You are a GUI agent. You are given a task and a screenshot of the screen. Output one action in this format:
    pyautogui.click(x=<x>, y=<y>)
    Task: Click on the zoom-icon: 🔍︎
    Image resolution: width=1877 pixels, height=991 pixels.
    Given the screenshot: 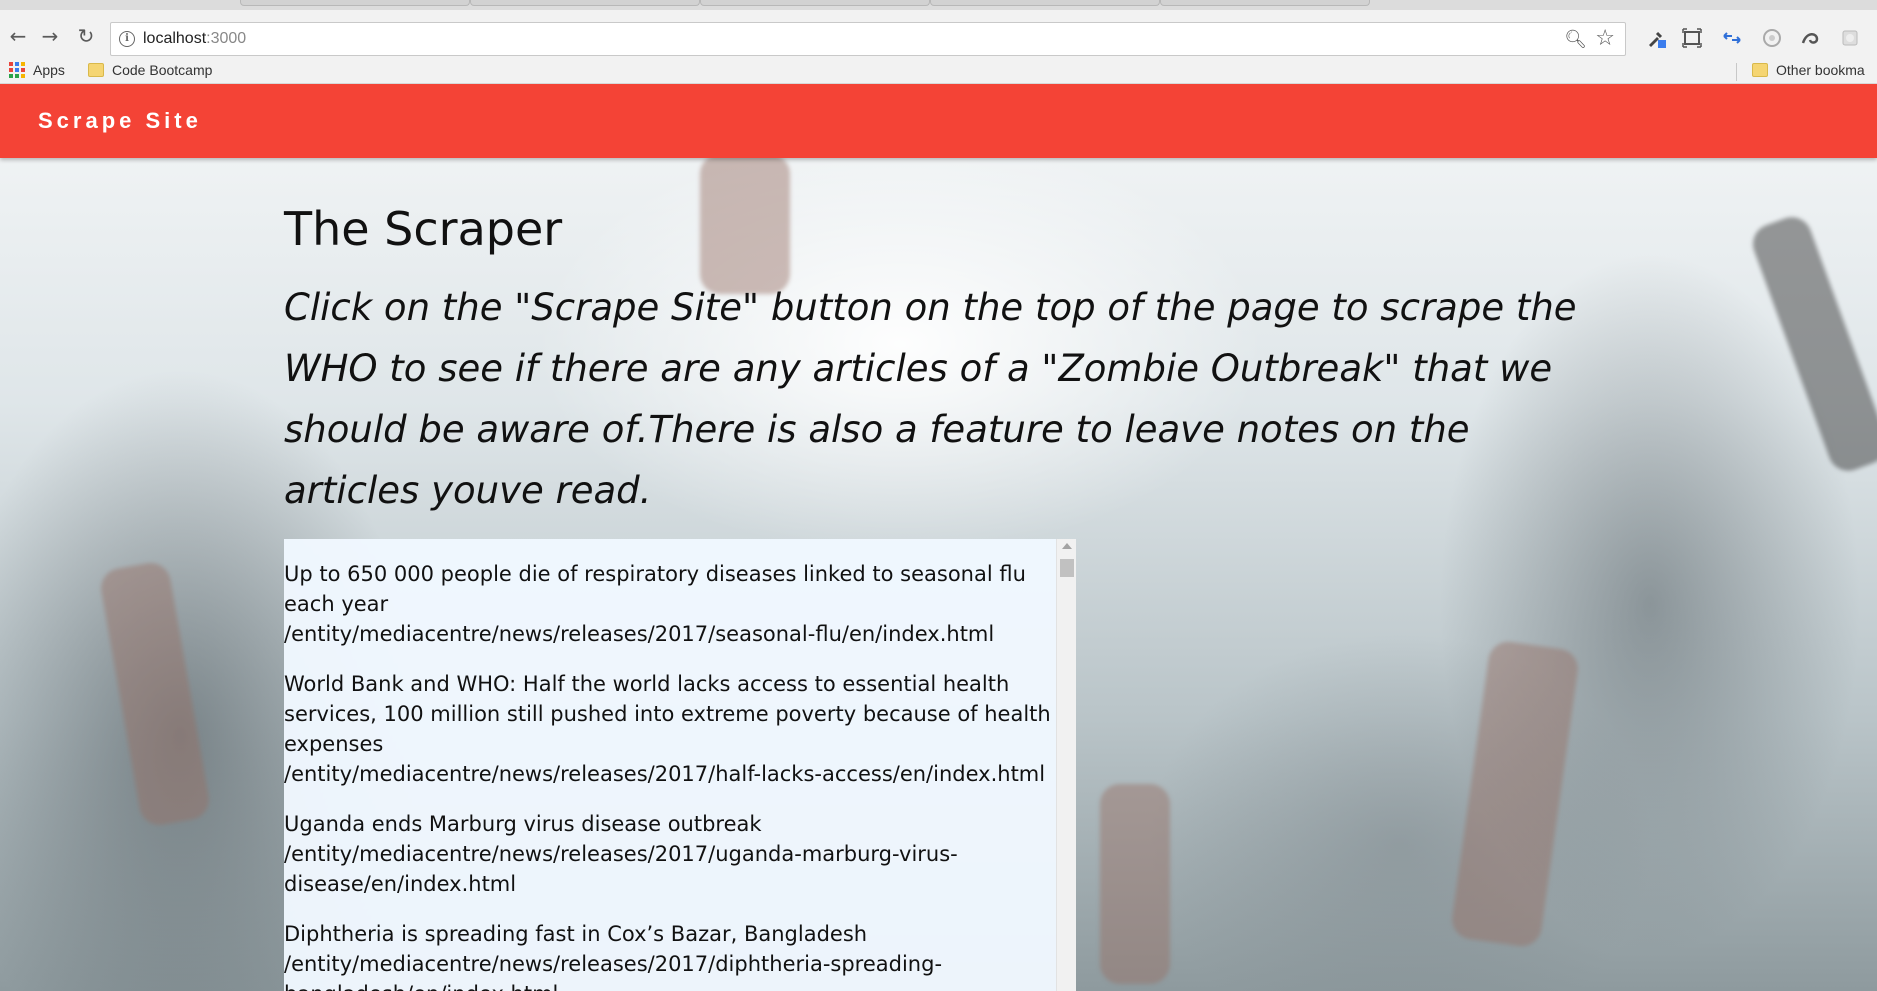 What is the action you would take?
    pyautogui.click(x=1575, y=39)
    